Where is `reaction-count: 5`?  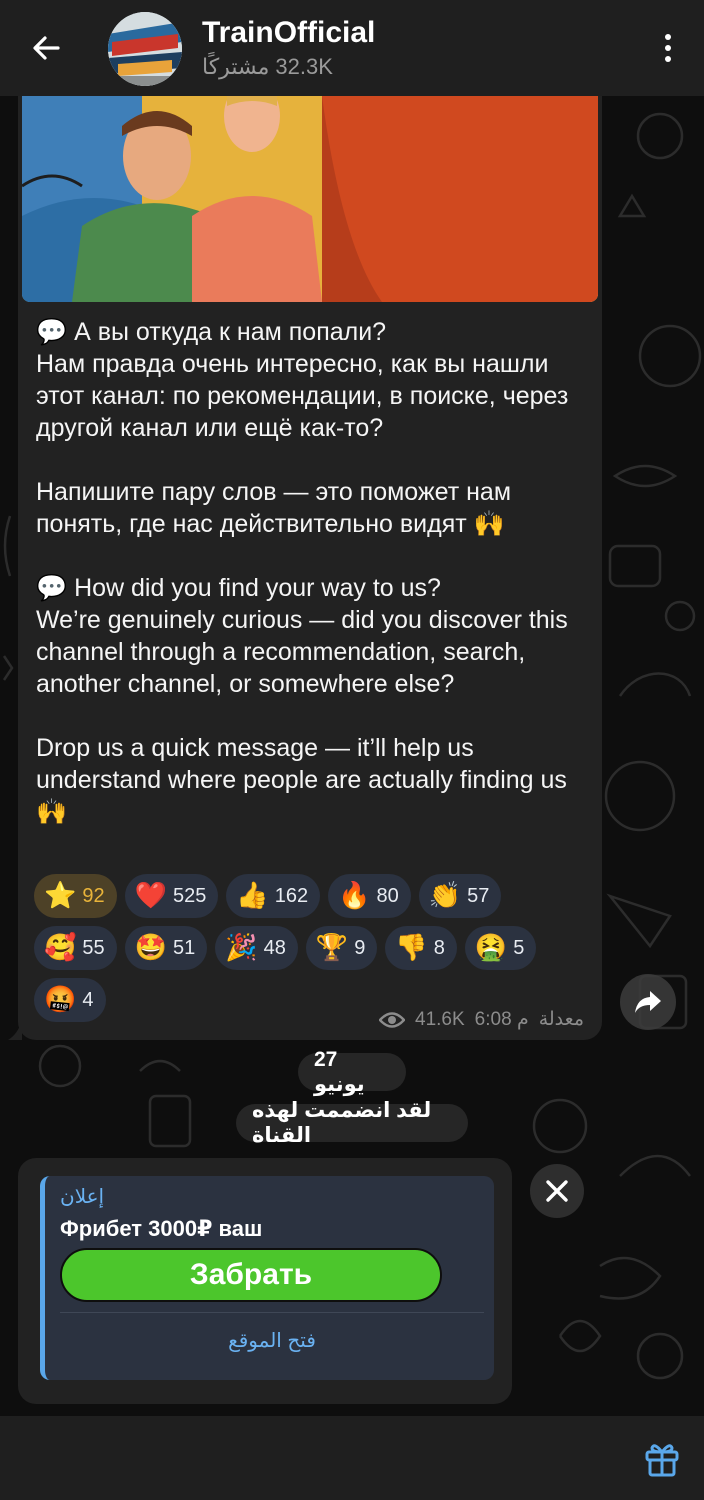 reaction-count: 5 is located at coordinates (519, 947).